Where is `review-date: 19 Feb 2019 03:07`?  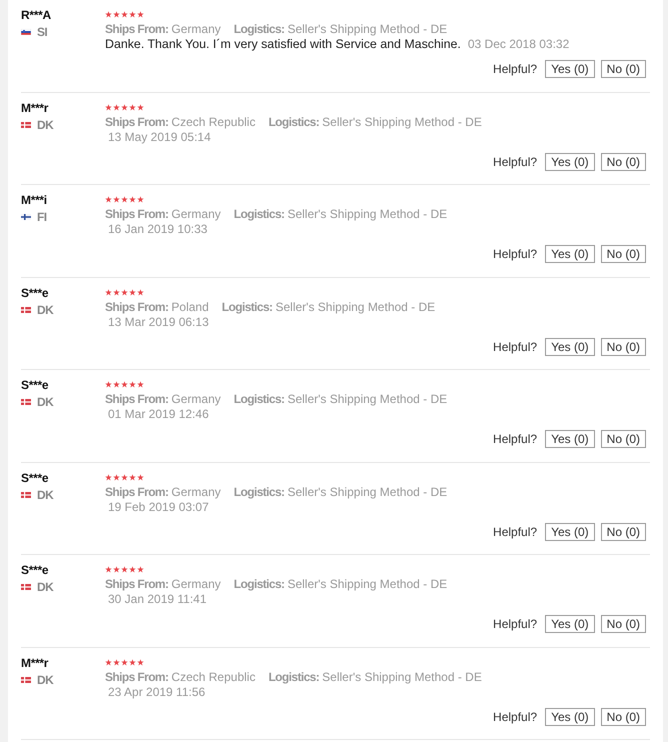
review-date: 19 Feb 2019 03:07 is located at coordinates (158, 507).